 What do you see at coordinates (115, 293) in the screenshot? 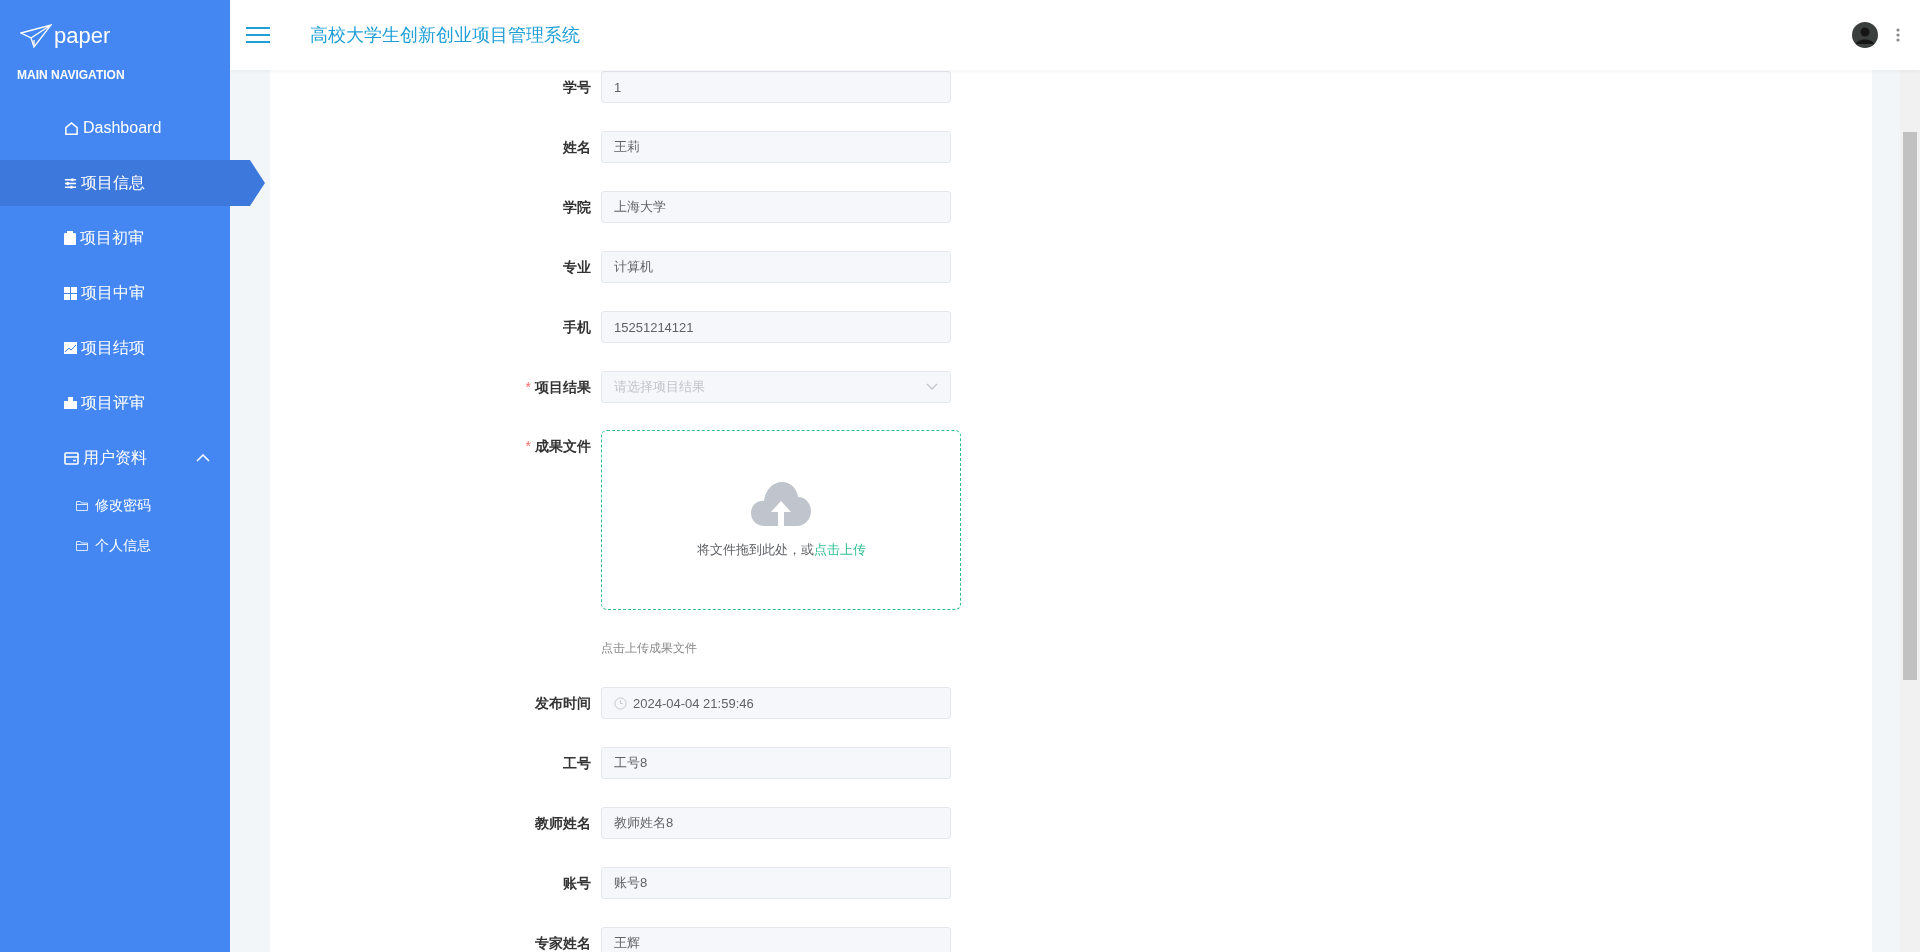
I see `nav-item: 项目中审` at bounding box center [115, 293].